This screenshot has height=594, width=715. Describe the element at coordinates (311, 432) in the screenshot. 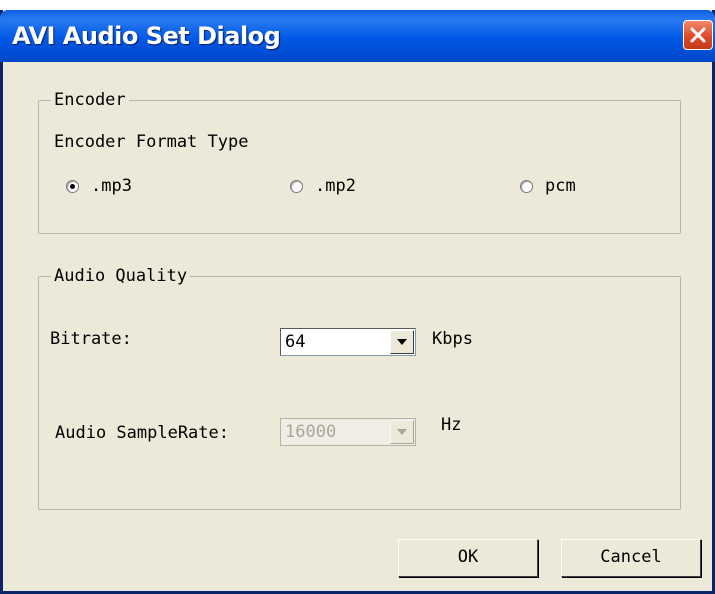

I see `samplerate-value: 16000` at that location.